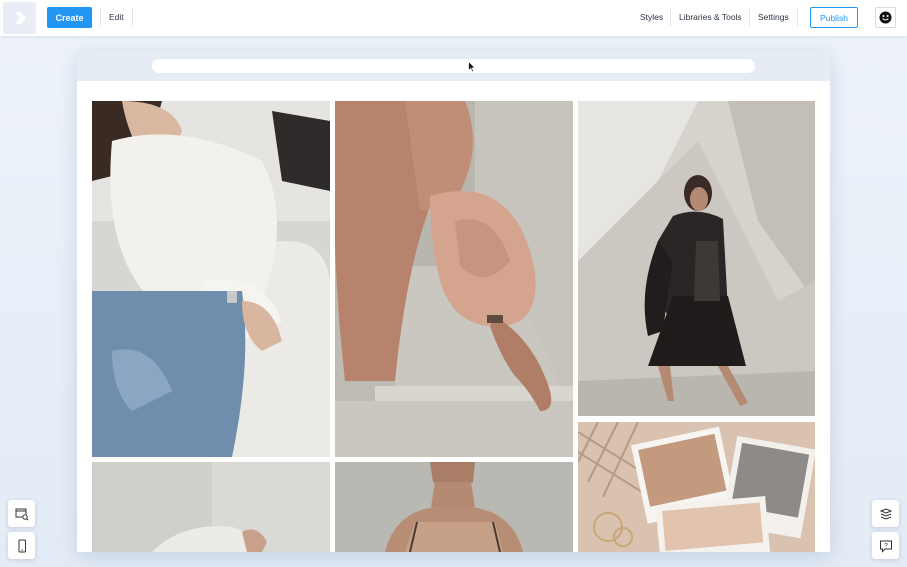 The width and height of the screenshot is (907, 567). I want to click on address-bar, so click(453, 66).